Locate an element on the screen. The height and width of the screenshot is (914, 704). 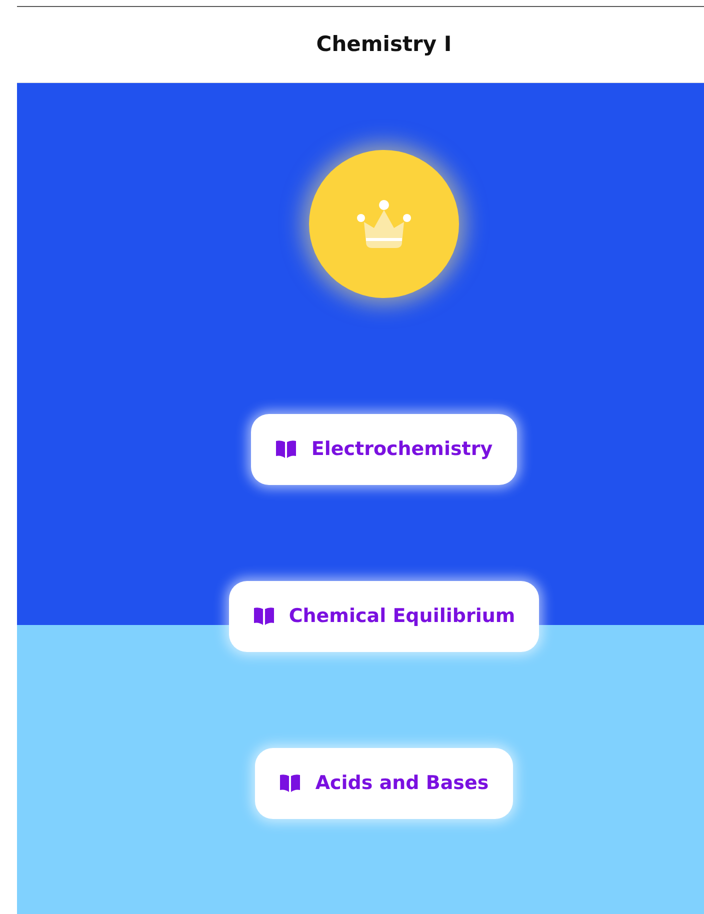
crown-icon is located at coordinates (384, 224).